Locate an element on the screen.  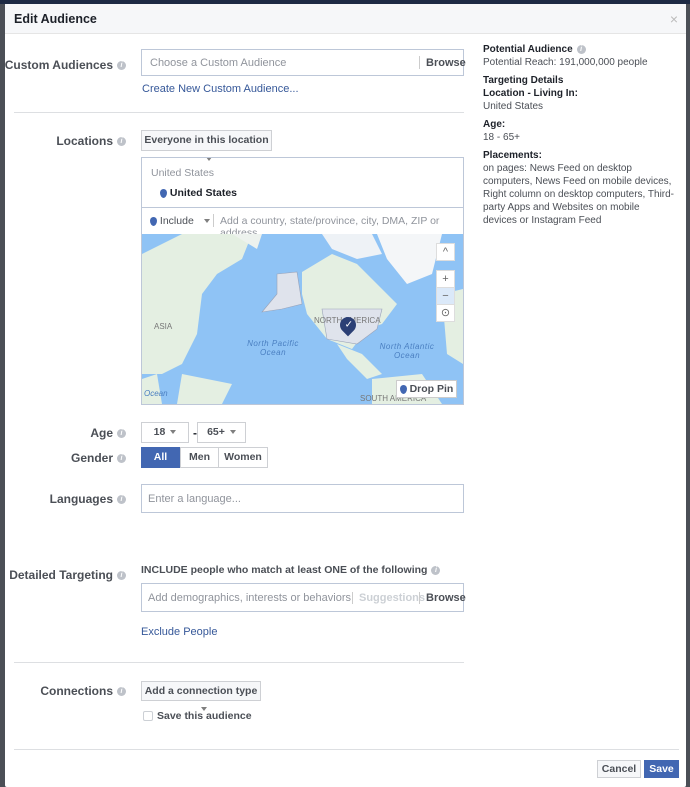
drop-pin-label: Drop Pin is located at coordinates (431, 389).